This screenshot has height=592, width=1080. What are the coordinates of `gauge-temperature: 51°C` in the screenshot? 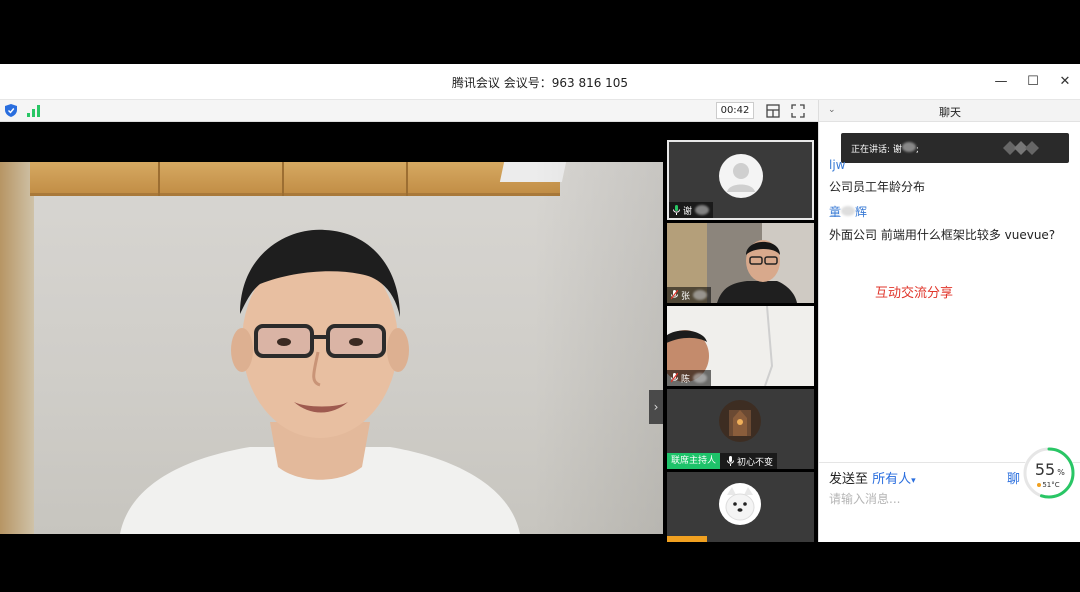 It's located at (1050, 485).